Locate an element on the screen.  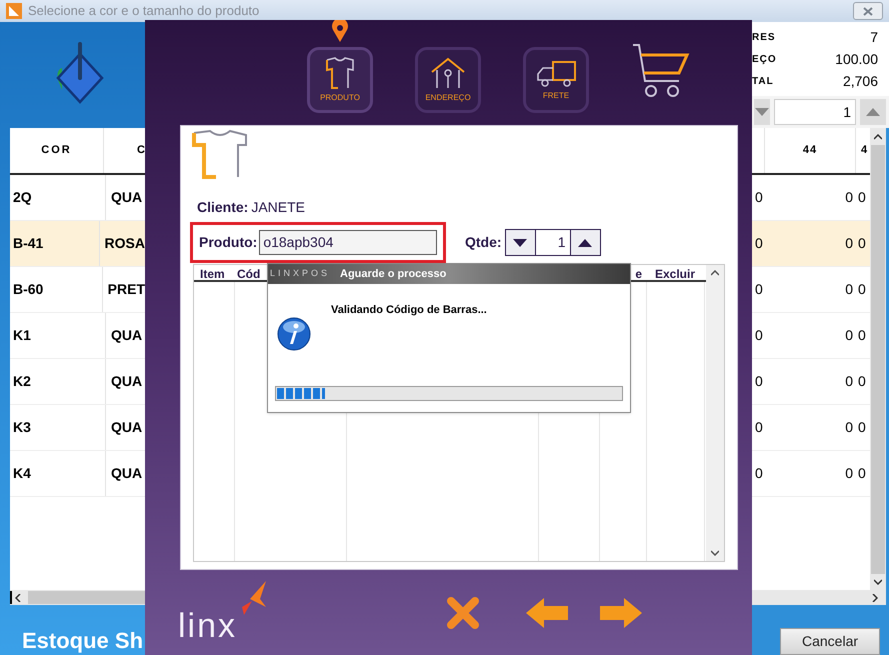
cancel-button: Cancelar is located at coordinates (830, 641).